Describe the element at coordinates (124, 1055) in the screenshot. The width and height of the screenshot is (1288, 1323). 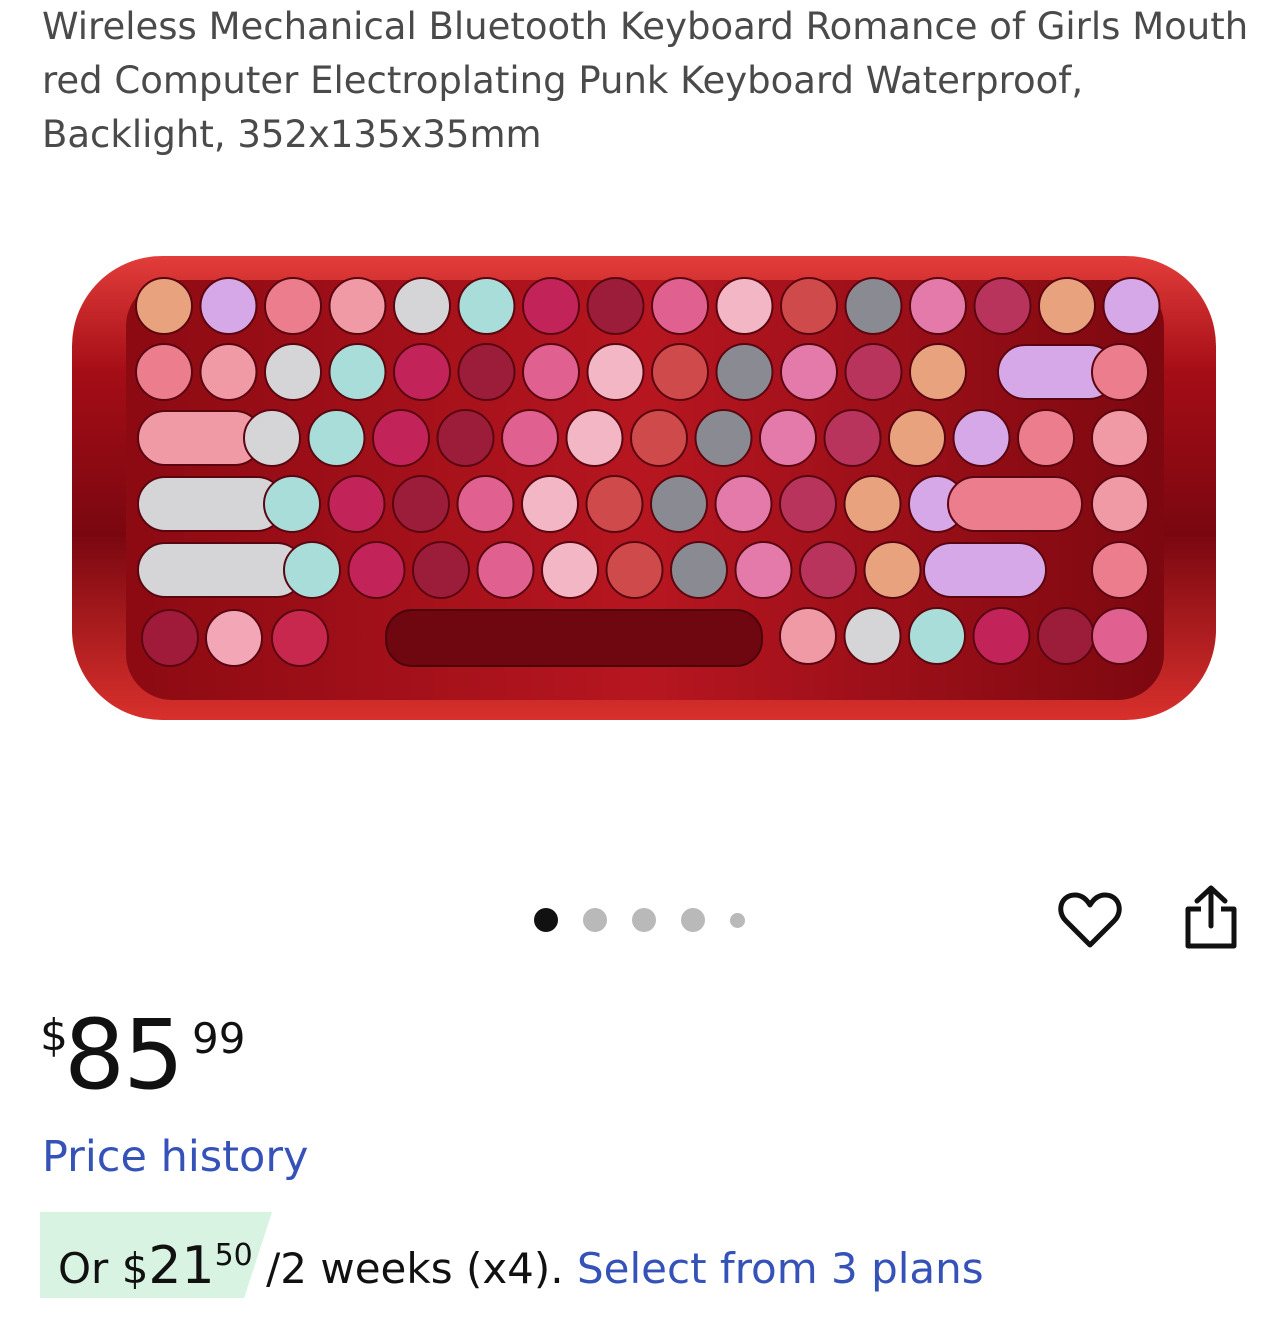
I see `price-whole: 85` at that location.